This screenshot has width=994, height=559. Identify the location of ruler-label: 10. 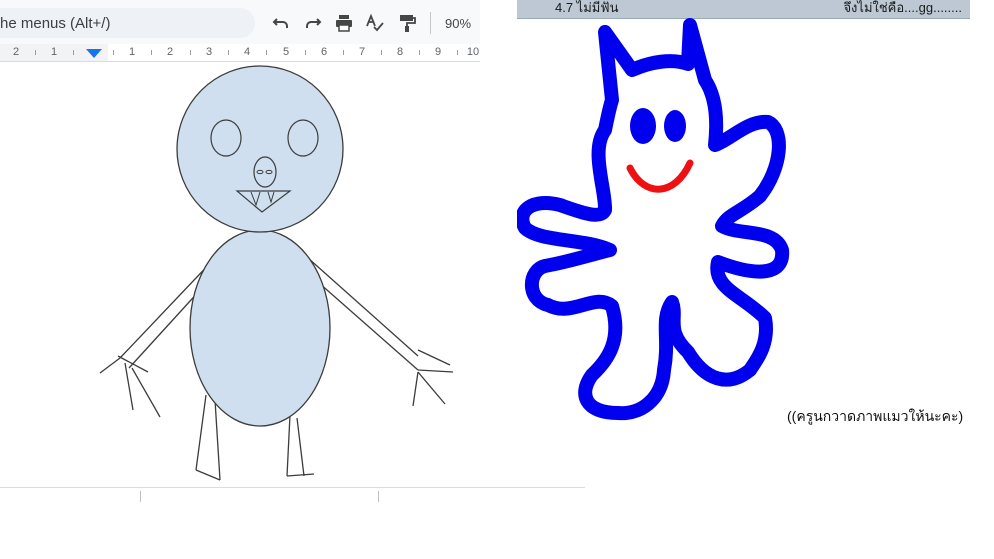
(473, 52).